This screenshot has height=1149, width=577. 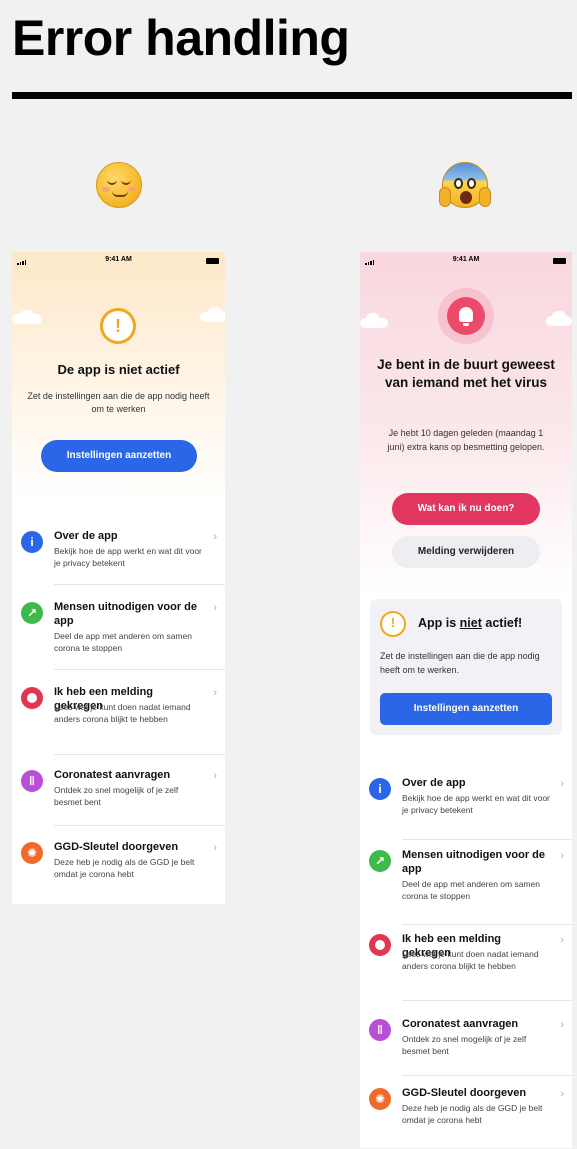 I want to click on screaming-face-icon, so click(x=465, y=185).